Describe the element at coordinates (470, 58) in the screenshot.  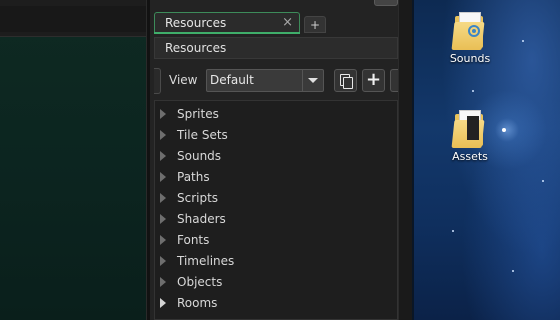
I see `desktop-icon-label: Sounds` at that location.